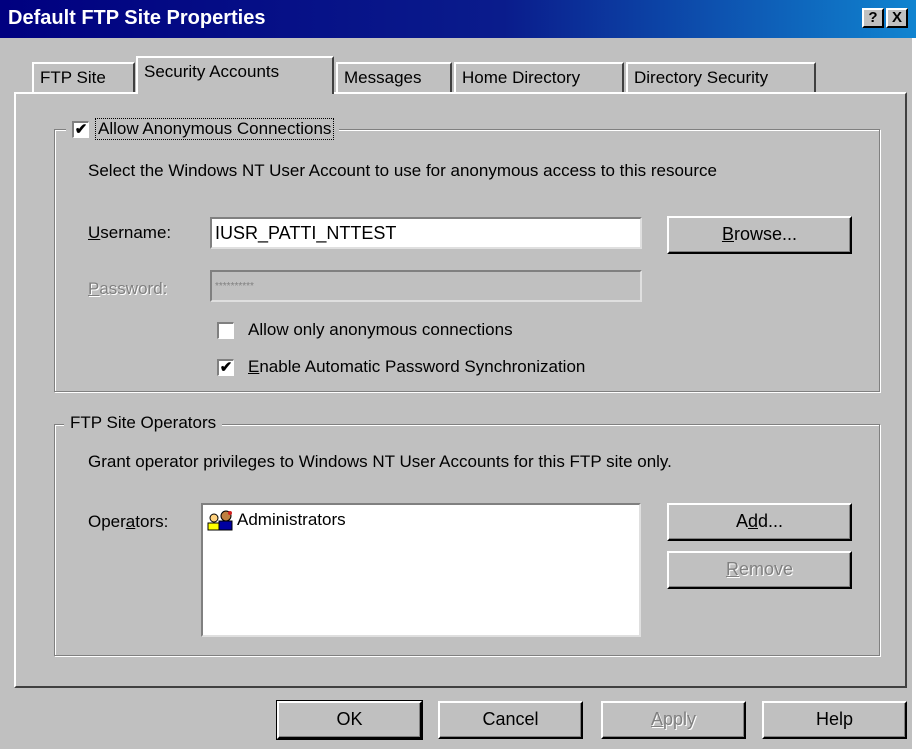 This screenshot has width=916, height=749. Describe the element at coordinates (383, 77) in the screenshot. I see `tab-label: Messages` at that location.